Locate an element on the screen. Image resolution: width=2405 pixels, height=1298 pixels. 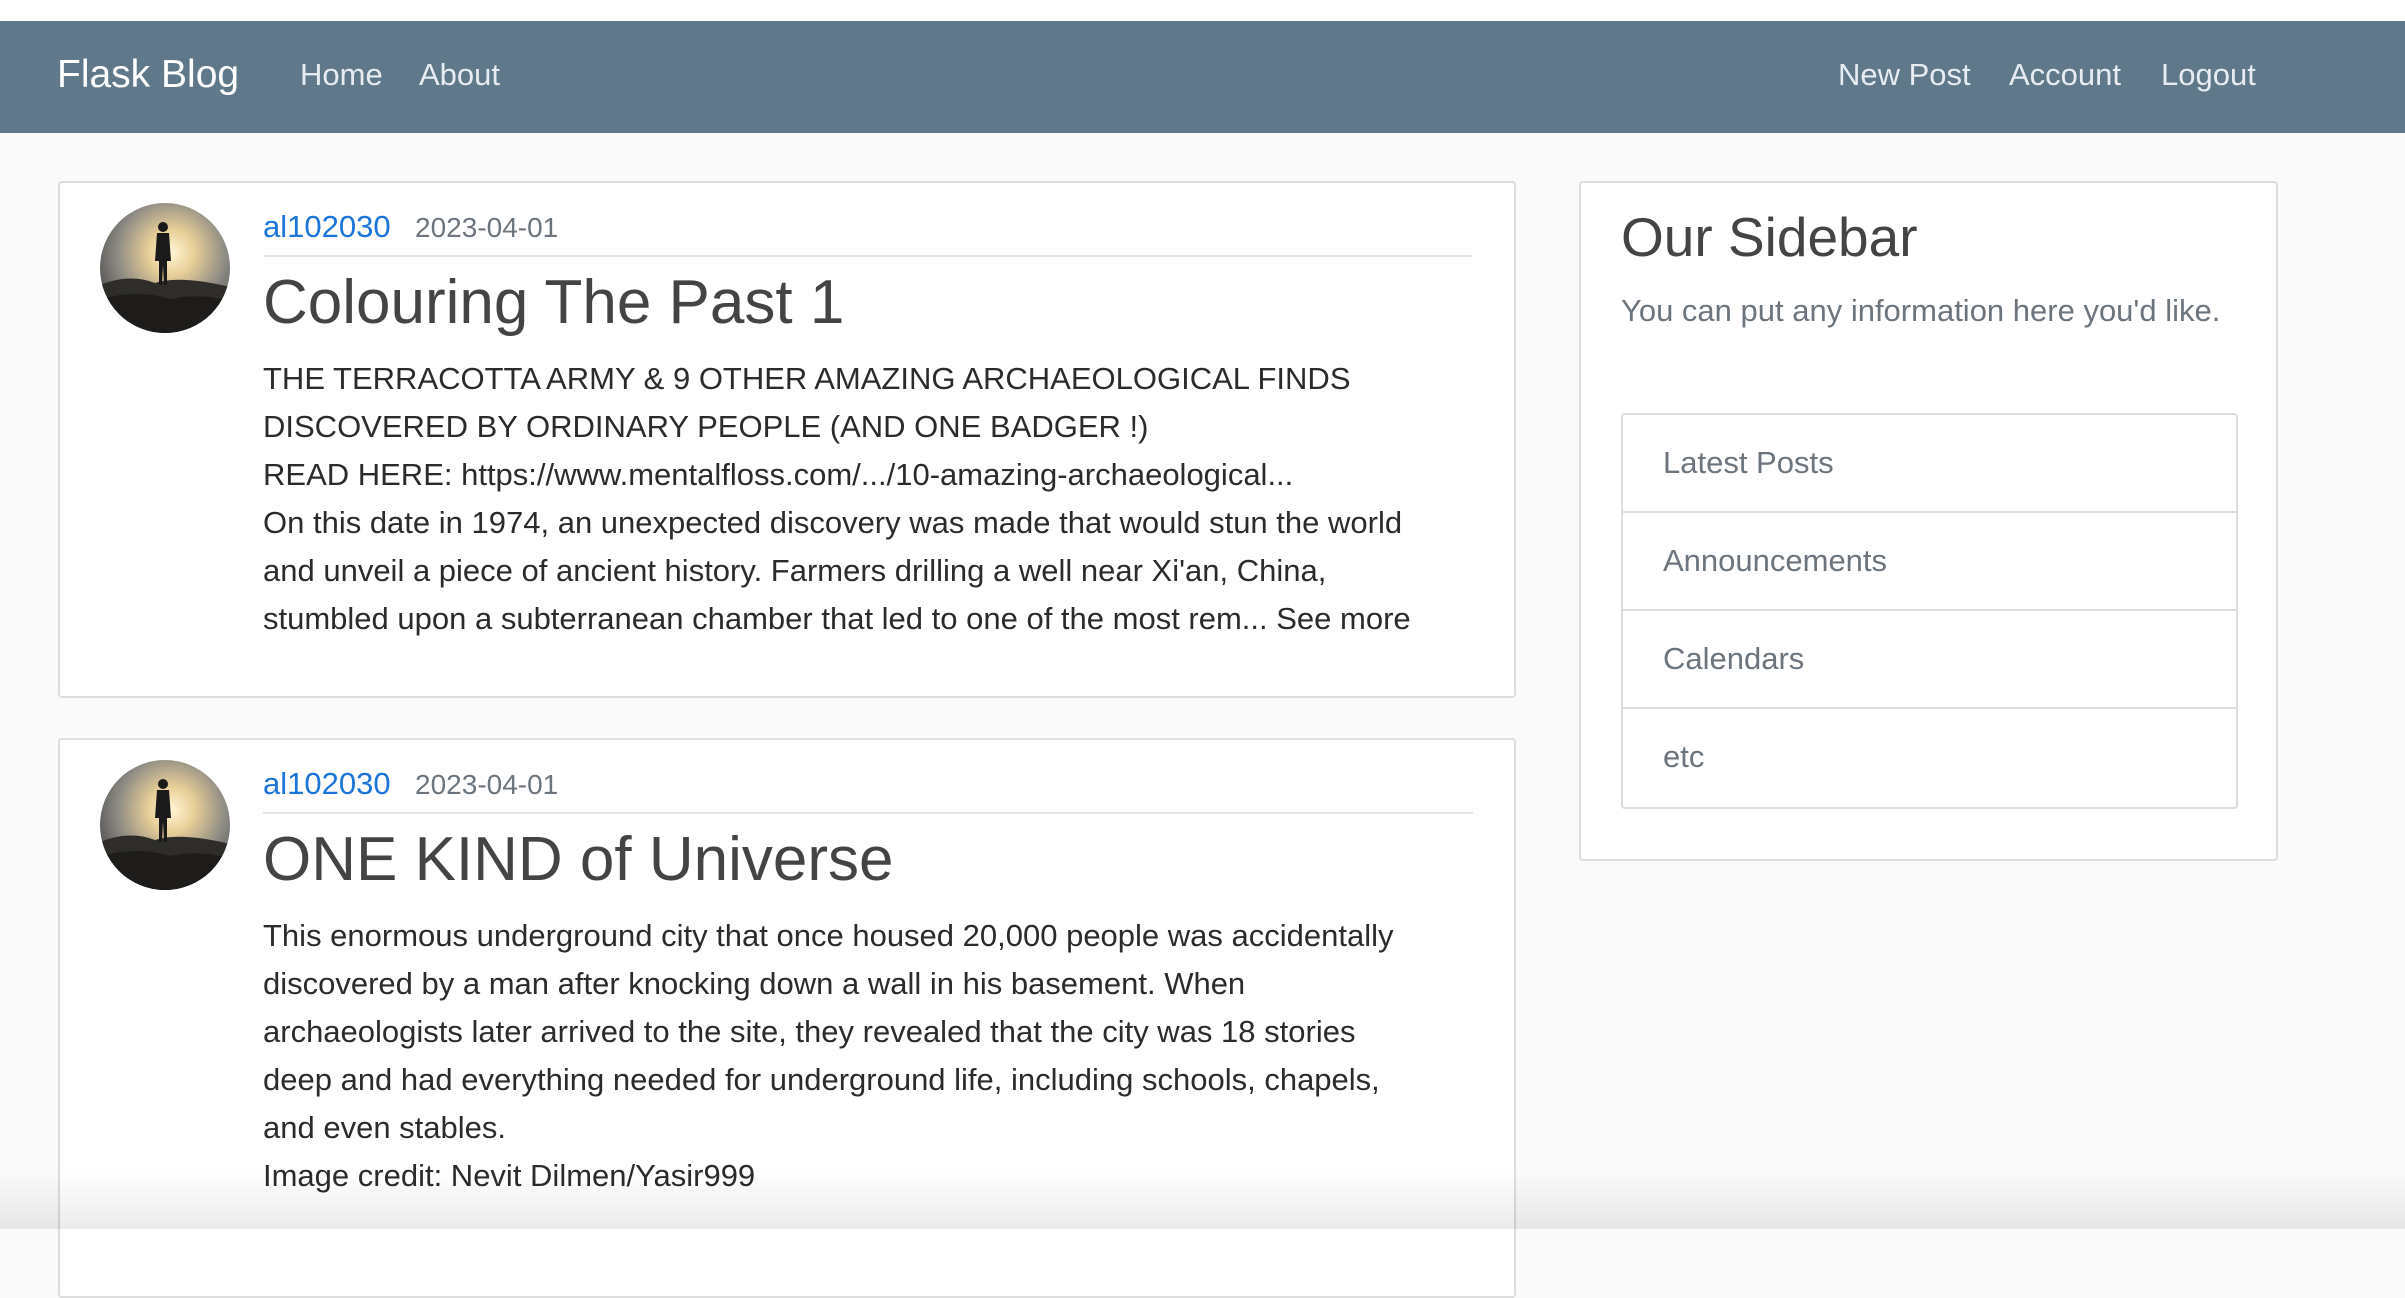
nav-account-link: Account is located at coordinates (2065, 75).